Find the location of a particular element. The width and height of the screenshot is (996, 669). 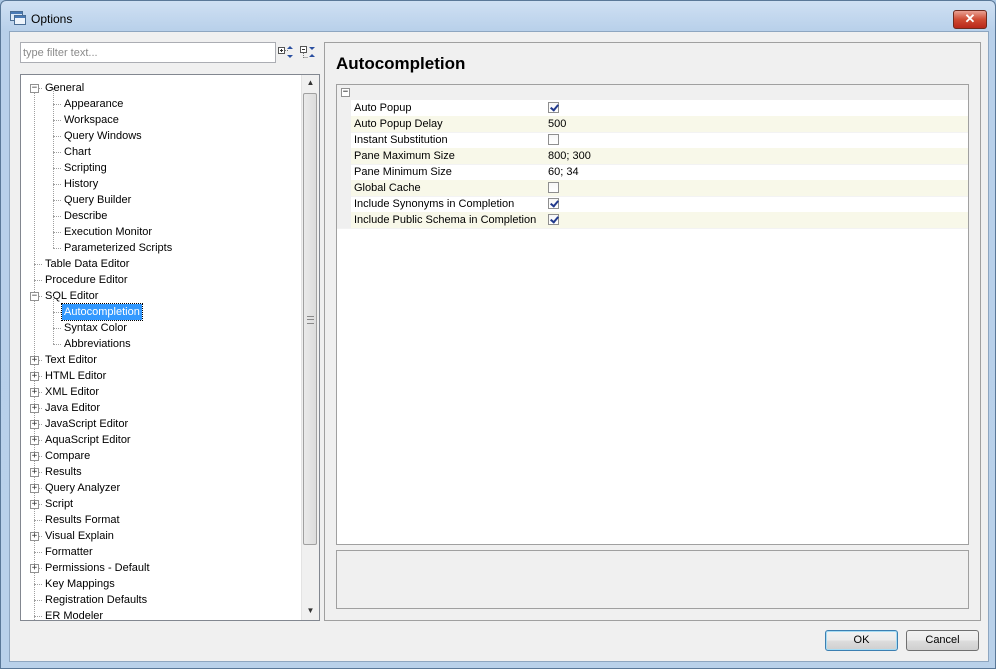

ok-button: OK is located at coordinates (861, 640).